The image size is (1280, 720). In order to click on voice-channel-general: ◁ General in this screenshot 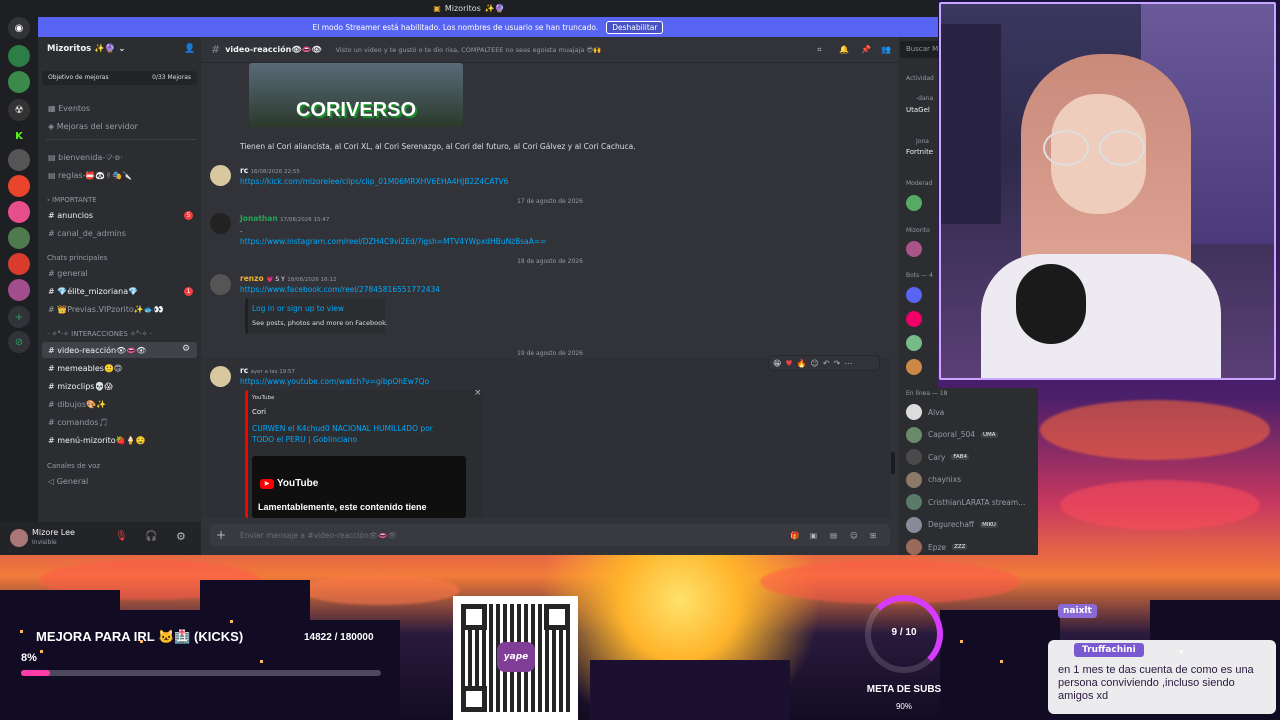, I will do `click(68, 481)`.